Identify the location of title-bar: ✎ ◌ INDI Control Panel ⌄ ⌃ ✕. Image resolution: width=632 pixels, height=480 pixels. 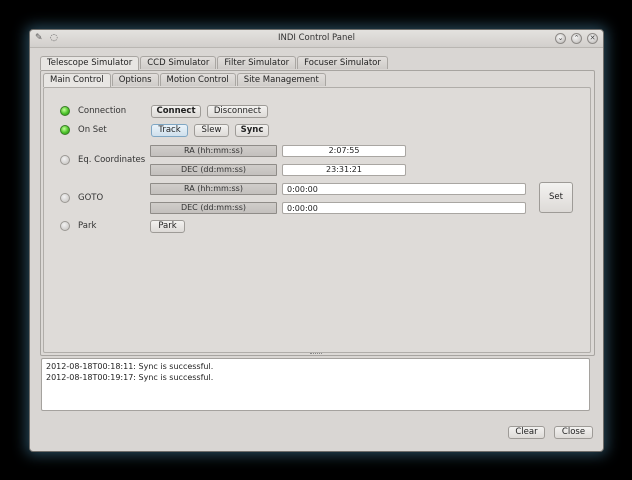
(316, 39).